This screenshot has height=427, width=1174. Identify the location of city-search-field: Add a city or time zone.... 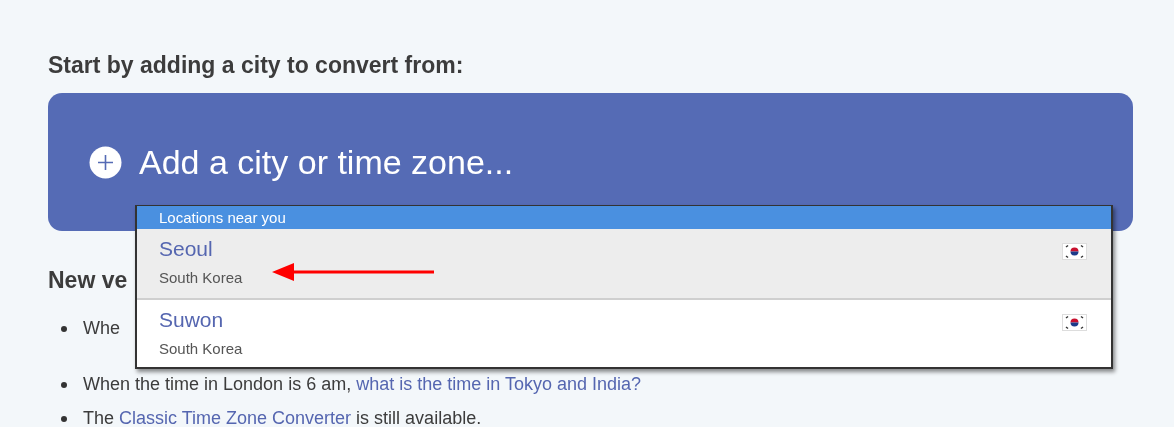
(439, 162).